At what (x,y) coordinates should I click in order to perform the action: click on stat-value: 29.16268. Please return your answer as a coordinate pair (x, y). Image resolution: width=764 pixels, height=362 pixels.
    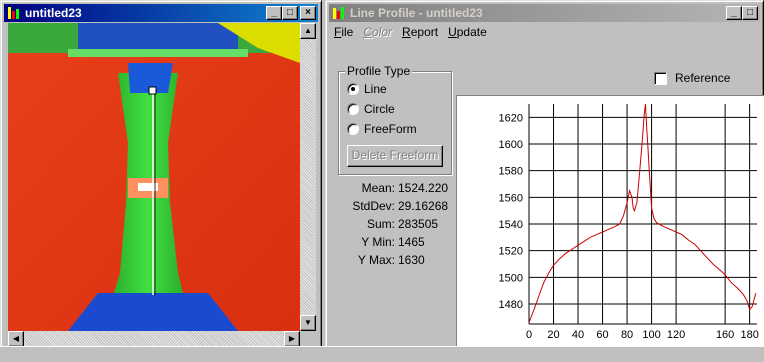
    Looking at the image, I should click on (423, 206).